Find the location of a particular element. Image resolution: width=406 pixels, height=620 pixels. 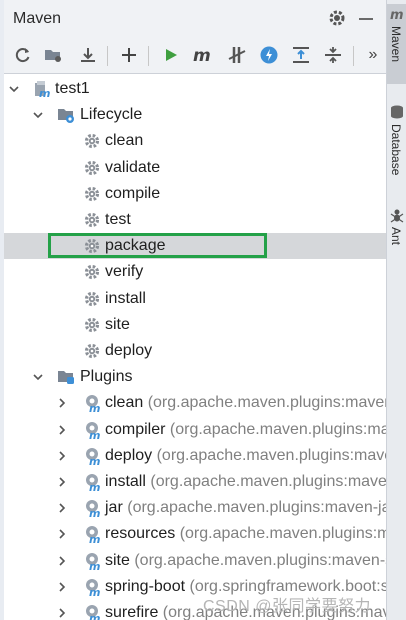

collapse-vertical-icon is located at coordinates (301, 55).